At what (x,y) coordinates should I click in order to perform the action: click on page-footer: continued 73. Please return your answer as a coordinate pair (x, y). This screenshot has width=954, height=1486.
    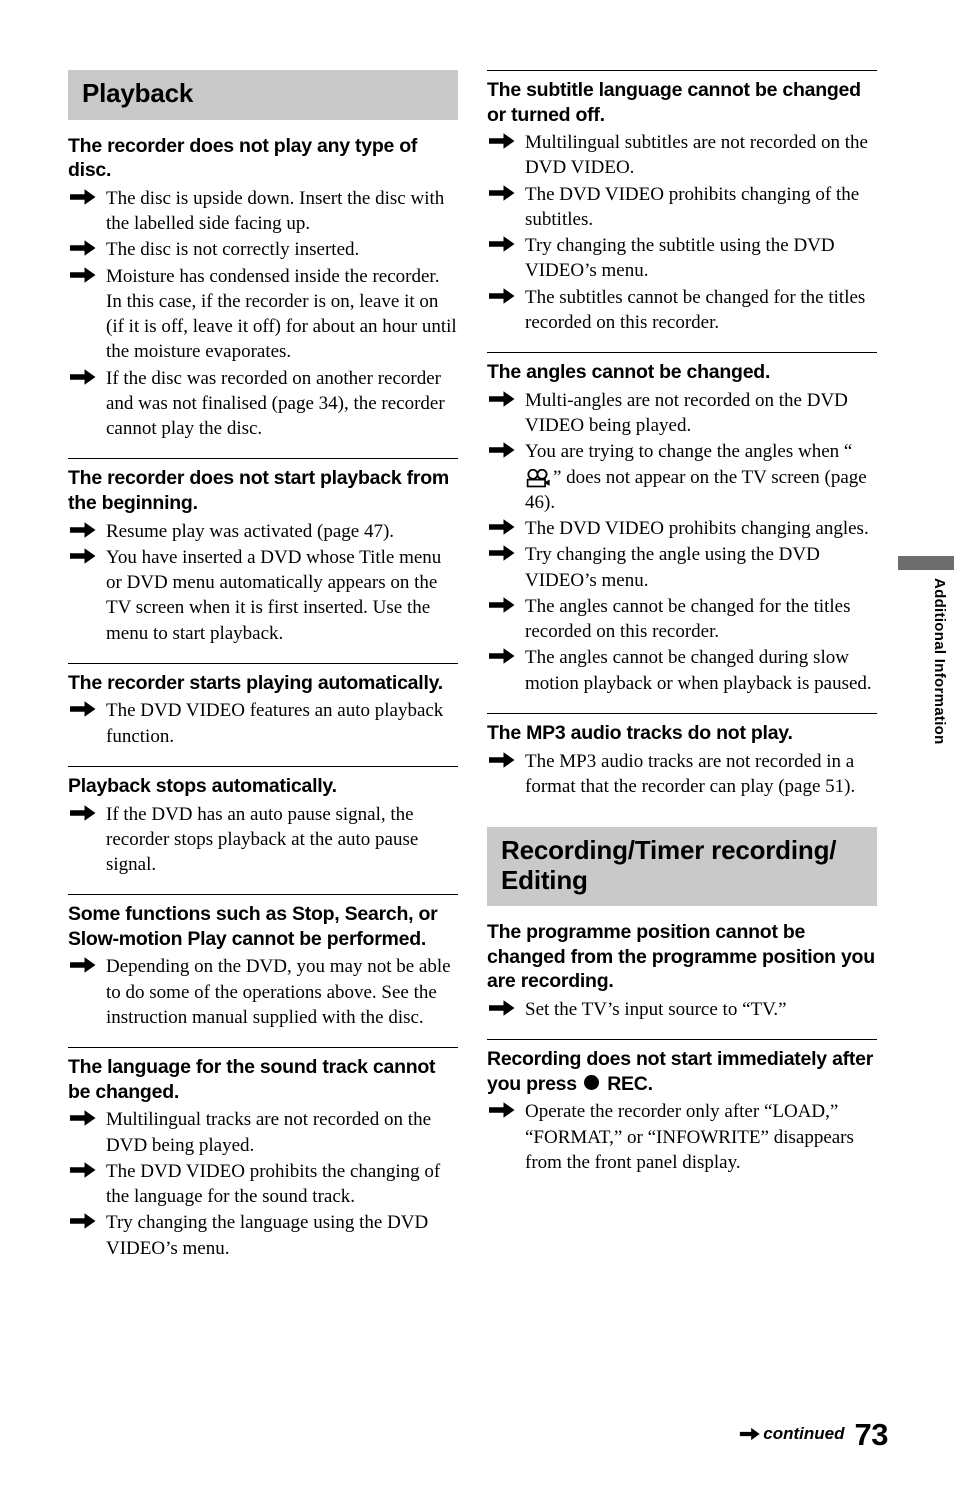
    Looking at the image, I should click on (814, 1434).